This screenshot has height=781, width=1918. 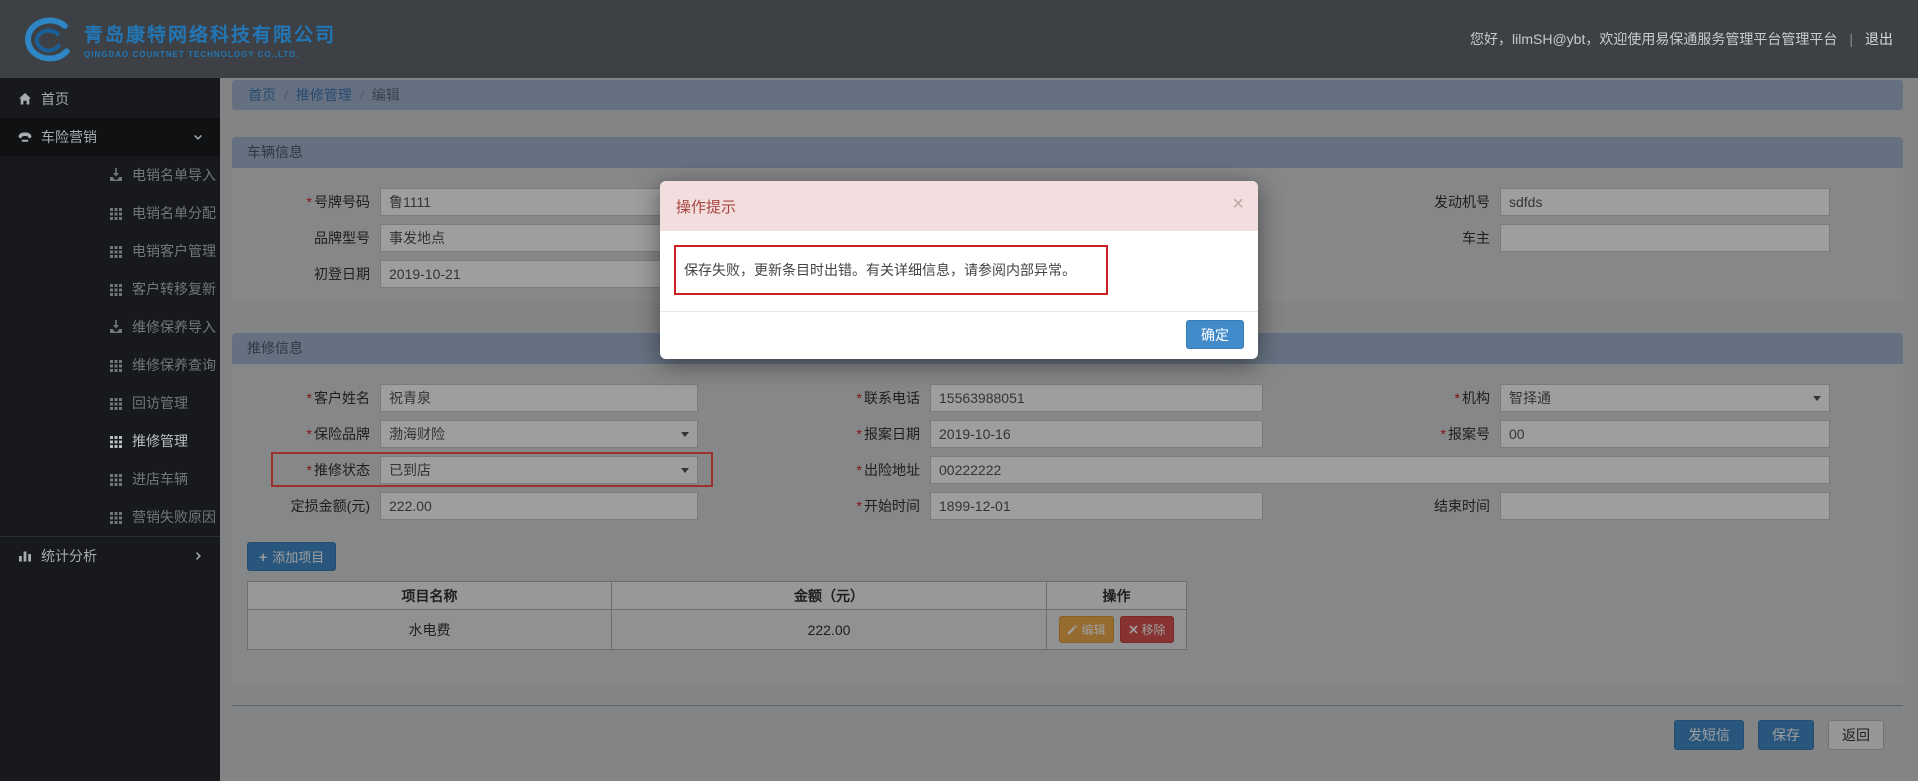 What do you see at coordinates (198, 555) in the screenshot?
I see `chevron-right-icon` at bounding box center [198, 555].